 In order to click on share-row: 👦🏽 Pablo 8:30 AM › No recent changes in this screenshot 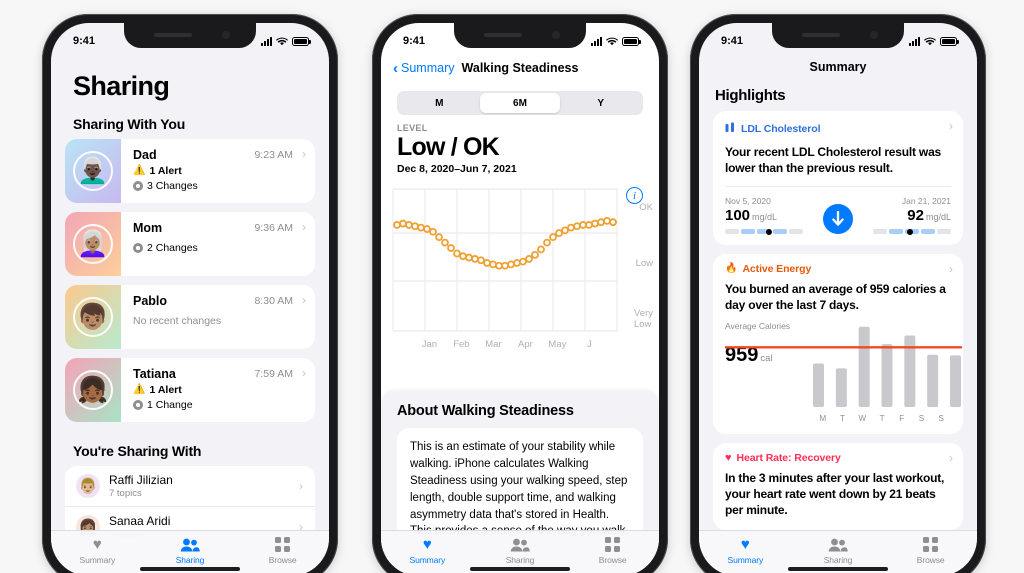, I will do `click(190, 317)`.